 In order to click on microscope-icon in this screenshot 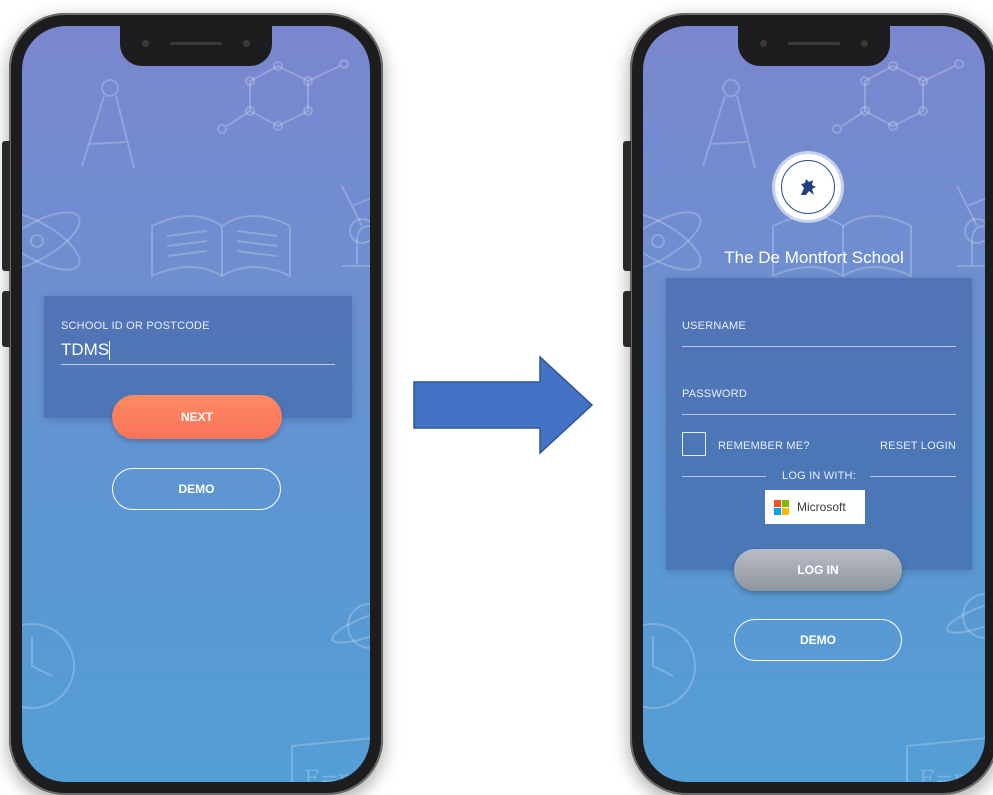, I will do `click(355, 226)`.